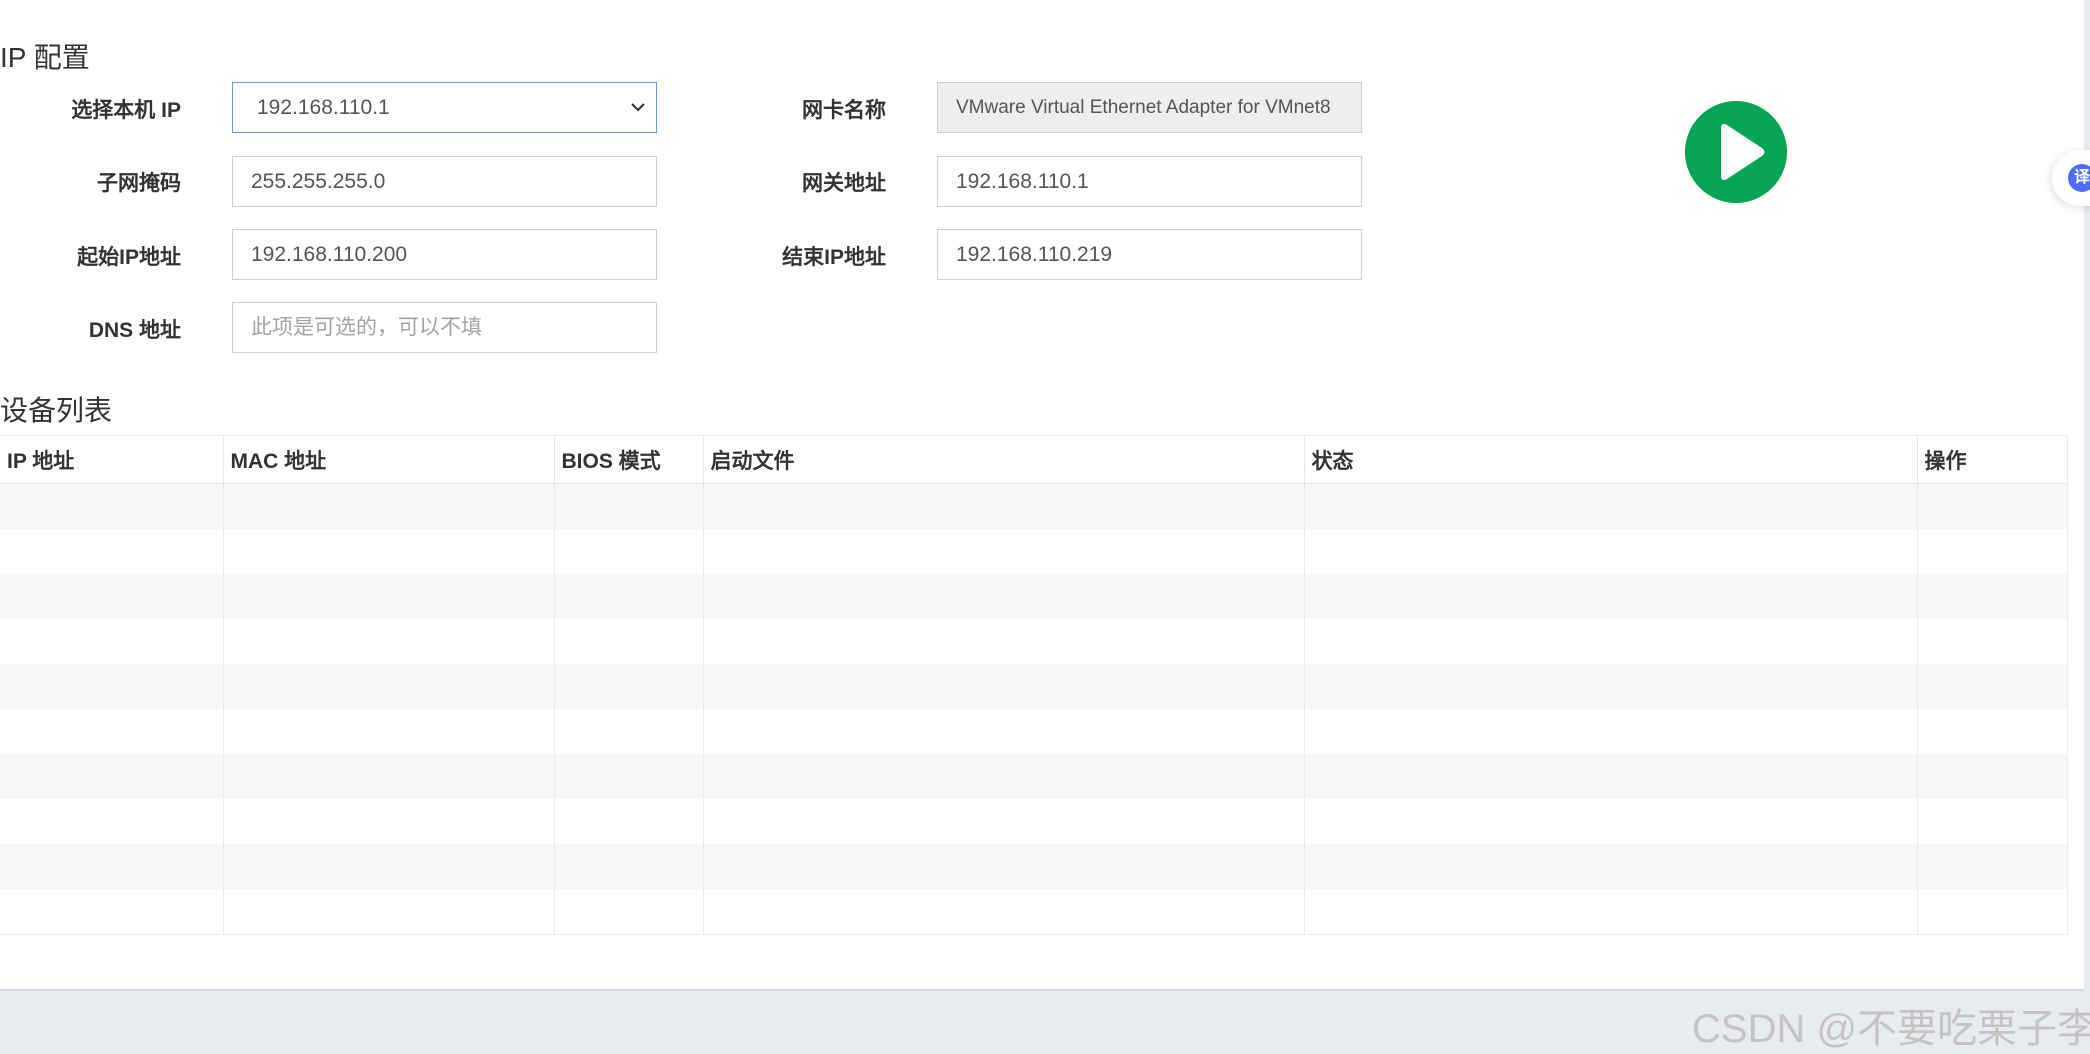 Image resolution: width=2090 pixels, height=1054 pixels. Describe the element at coordinates (844, 110) in the screenshot. I see `nic-name-label: 网卡名称` at that location.